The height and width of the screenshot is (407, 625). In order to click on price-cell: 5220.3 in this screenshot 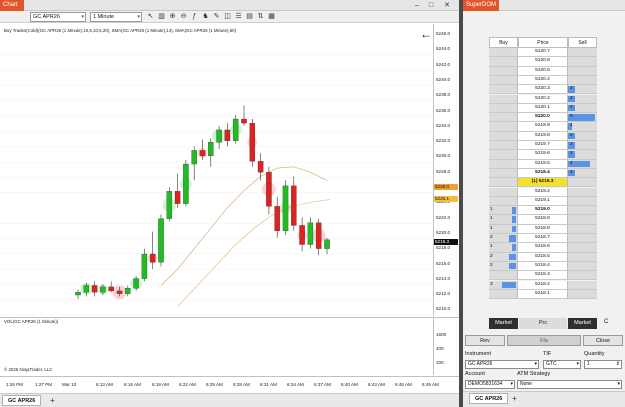, I will do `click(543, 90)`.